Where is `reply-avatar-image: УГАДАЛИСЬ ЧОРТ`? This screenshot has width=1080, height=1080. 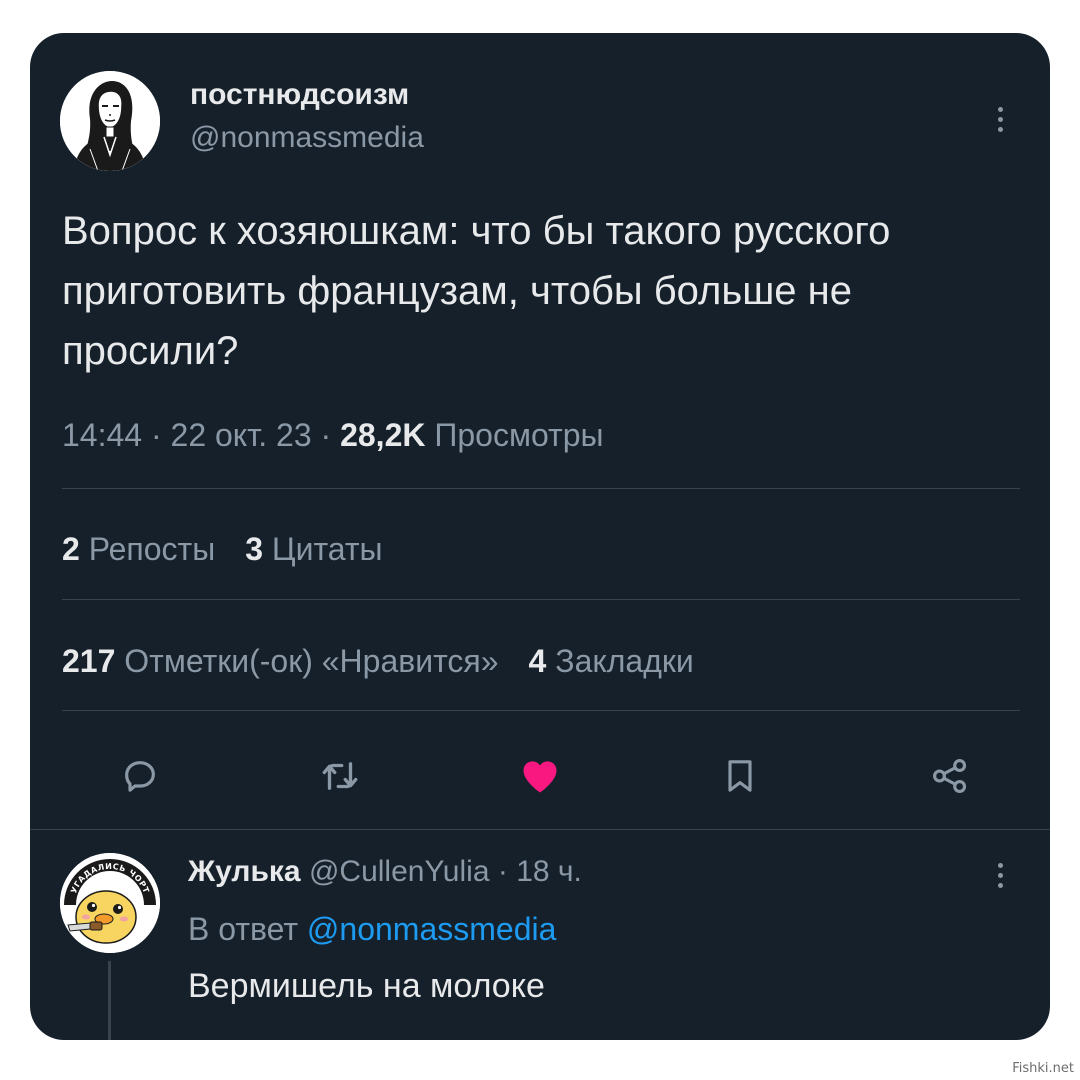 reply-avatar-image: УГАДАЛИСЬ ЧОРТ is located at coordinates (110, 903).